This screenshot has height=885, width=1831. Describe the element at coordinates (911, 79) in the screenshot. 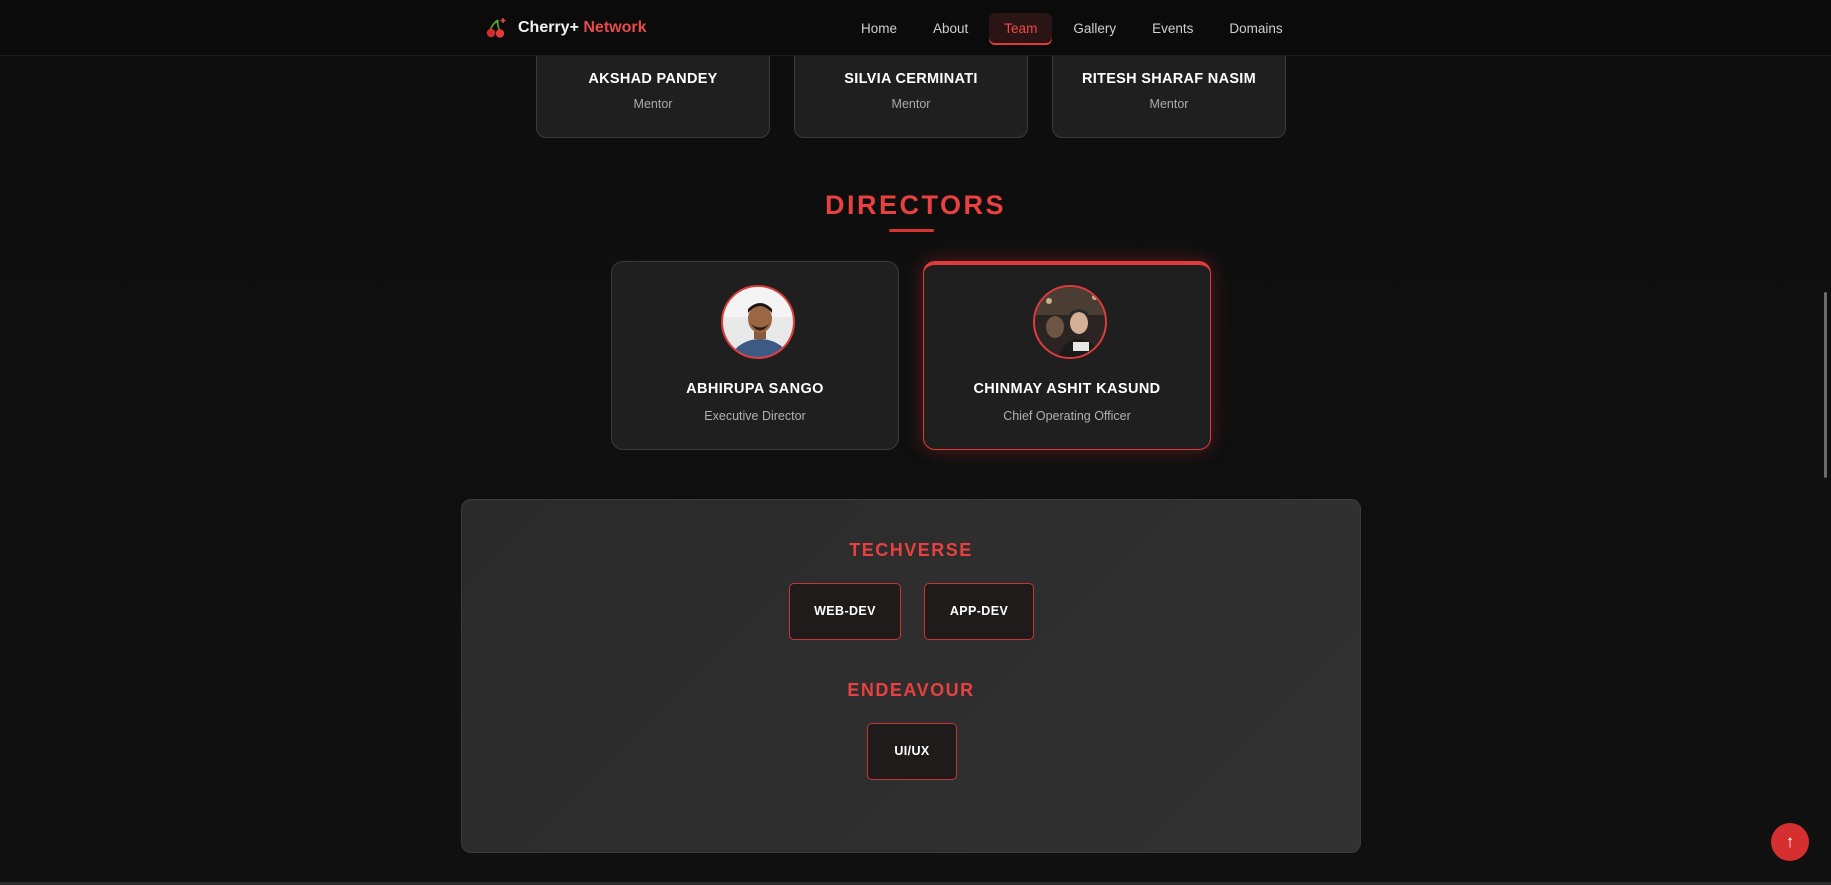

I see `mentor-name: SILVIA CERMINATI` at that location.